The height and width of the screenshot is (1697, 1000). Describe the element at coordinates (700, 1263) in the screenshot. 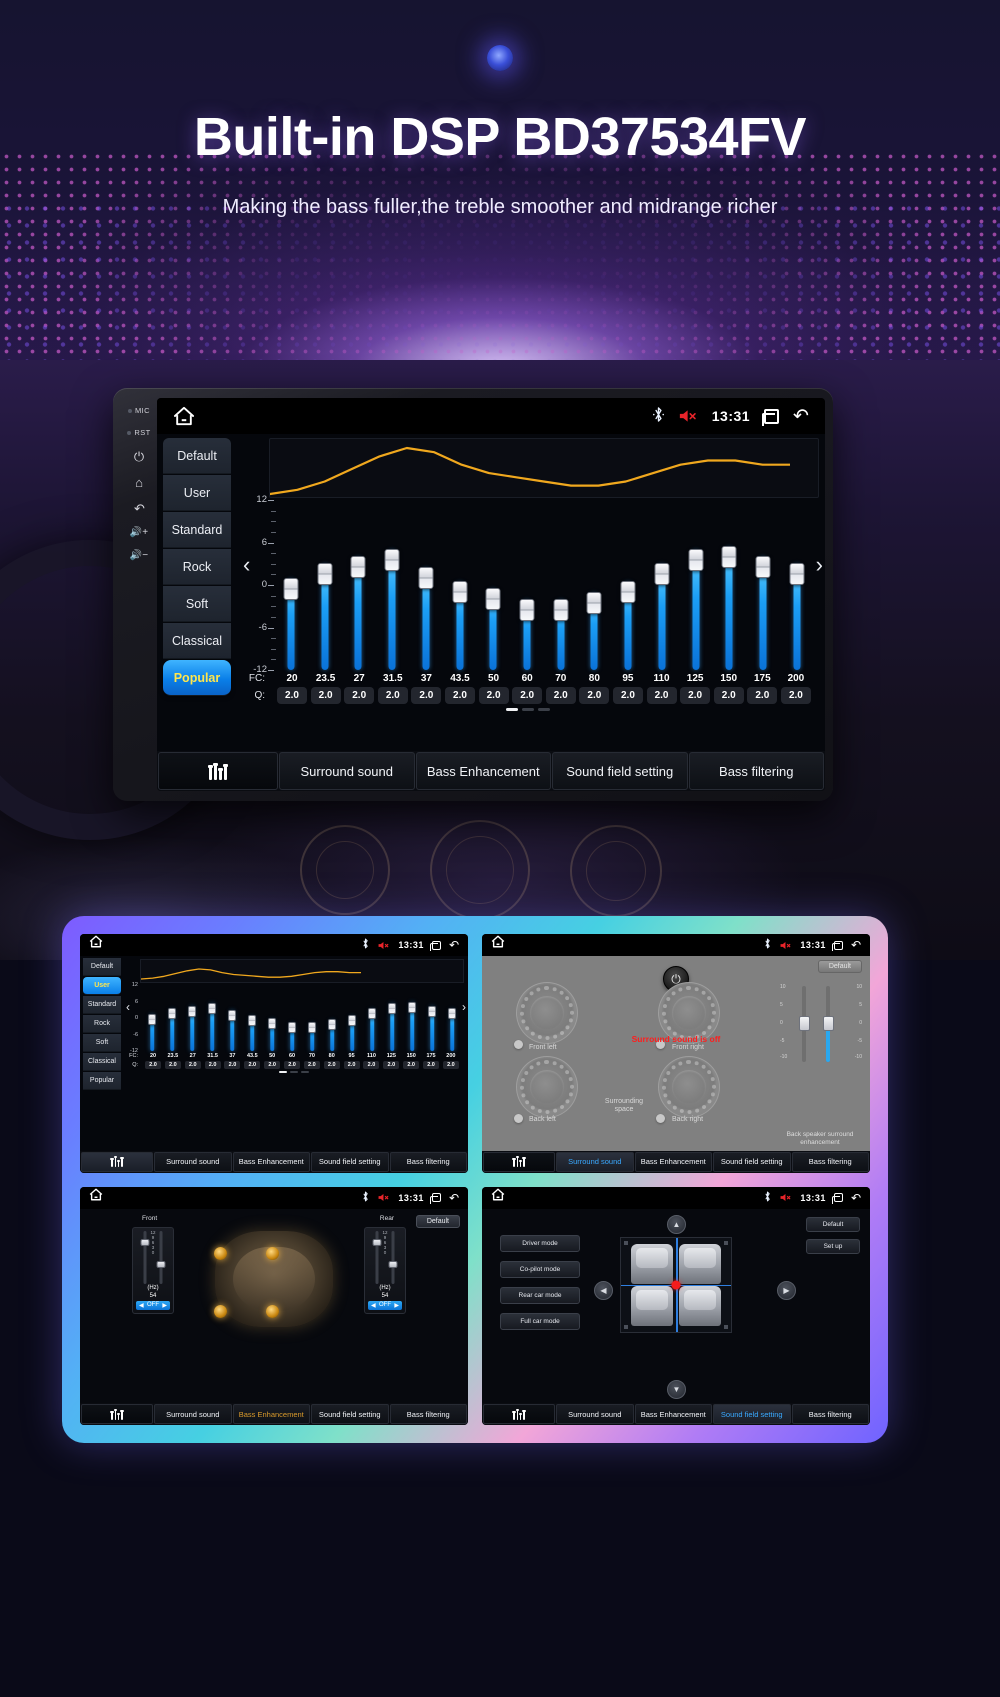

I see `seat-front-right` at that location.